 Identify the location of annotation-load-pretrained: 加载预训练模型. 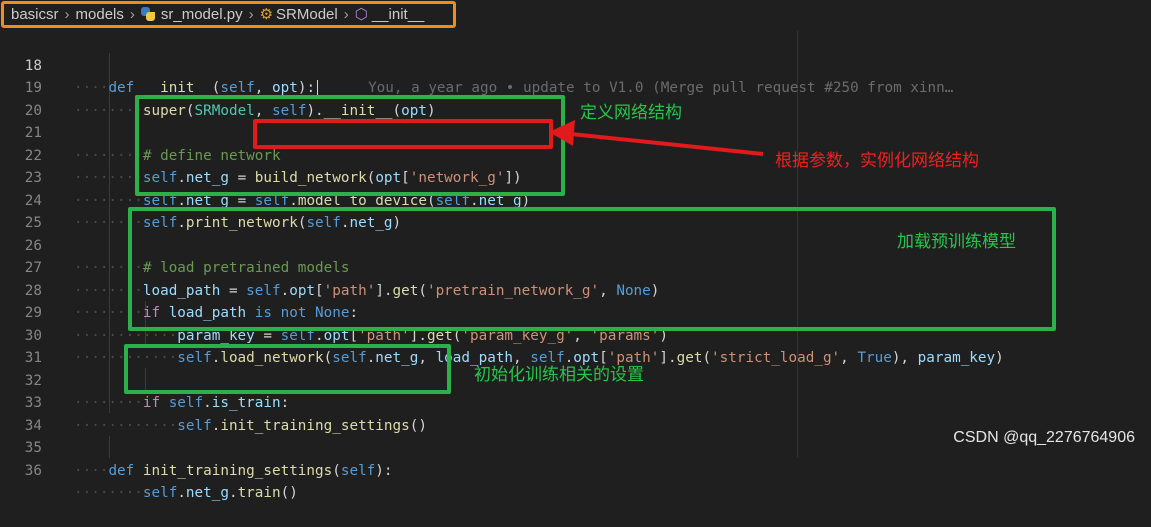
(956, 242).